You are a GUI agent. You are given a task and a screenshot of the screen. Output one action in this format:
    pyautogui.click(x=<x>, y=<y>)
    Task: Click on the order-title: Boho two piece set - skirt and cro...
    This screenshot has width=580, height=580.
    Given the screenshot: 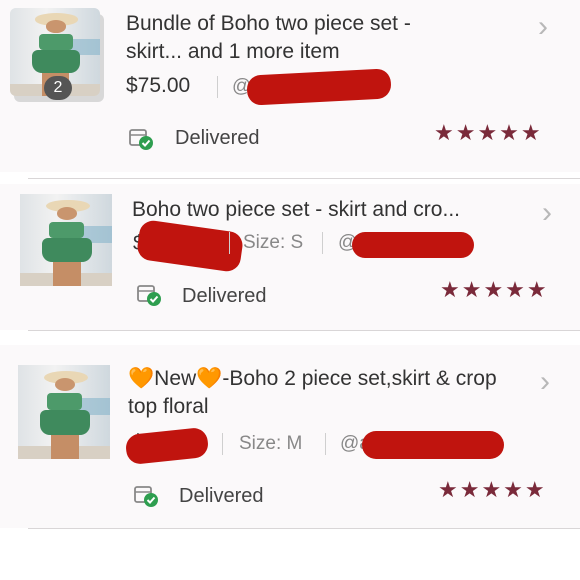 What is the action you would take?
    pyautogui.click(x=327, y=210)
    